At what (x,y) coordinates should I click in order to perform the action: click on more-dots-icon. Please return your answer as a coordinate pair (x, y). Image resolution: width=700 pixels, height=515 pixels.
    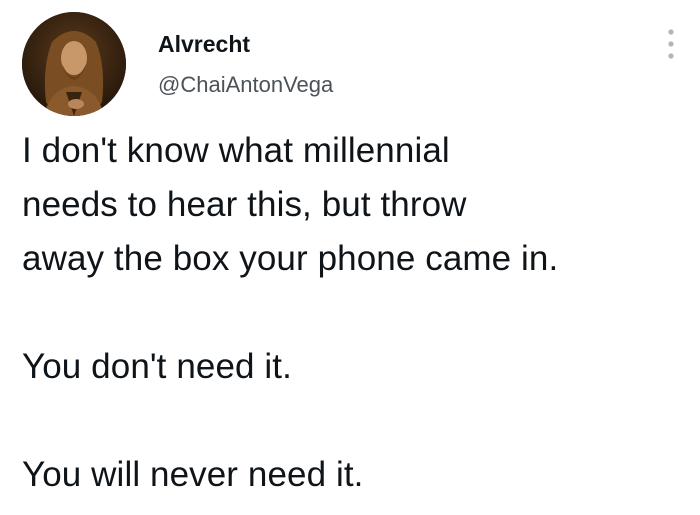
    Looking at the image, I should click on (671, 44).